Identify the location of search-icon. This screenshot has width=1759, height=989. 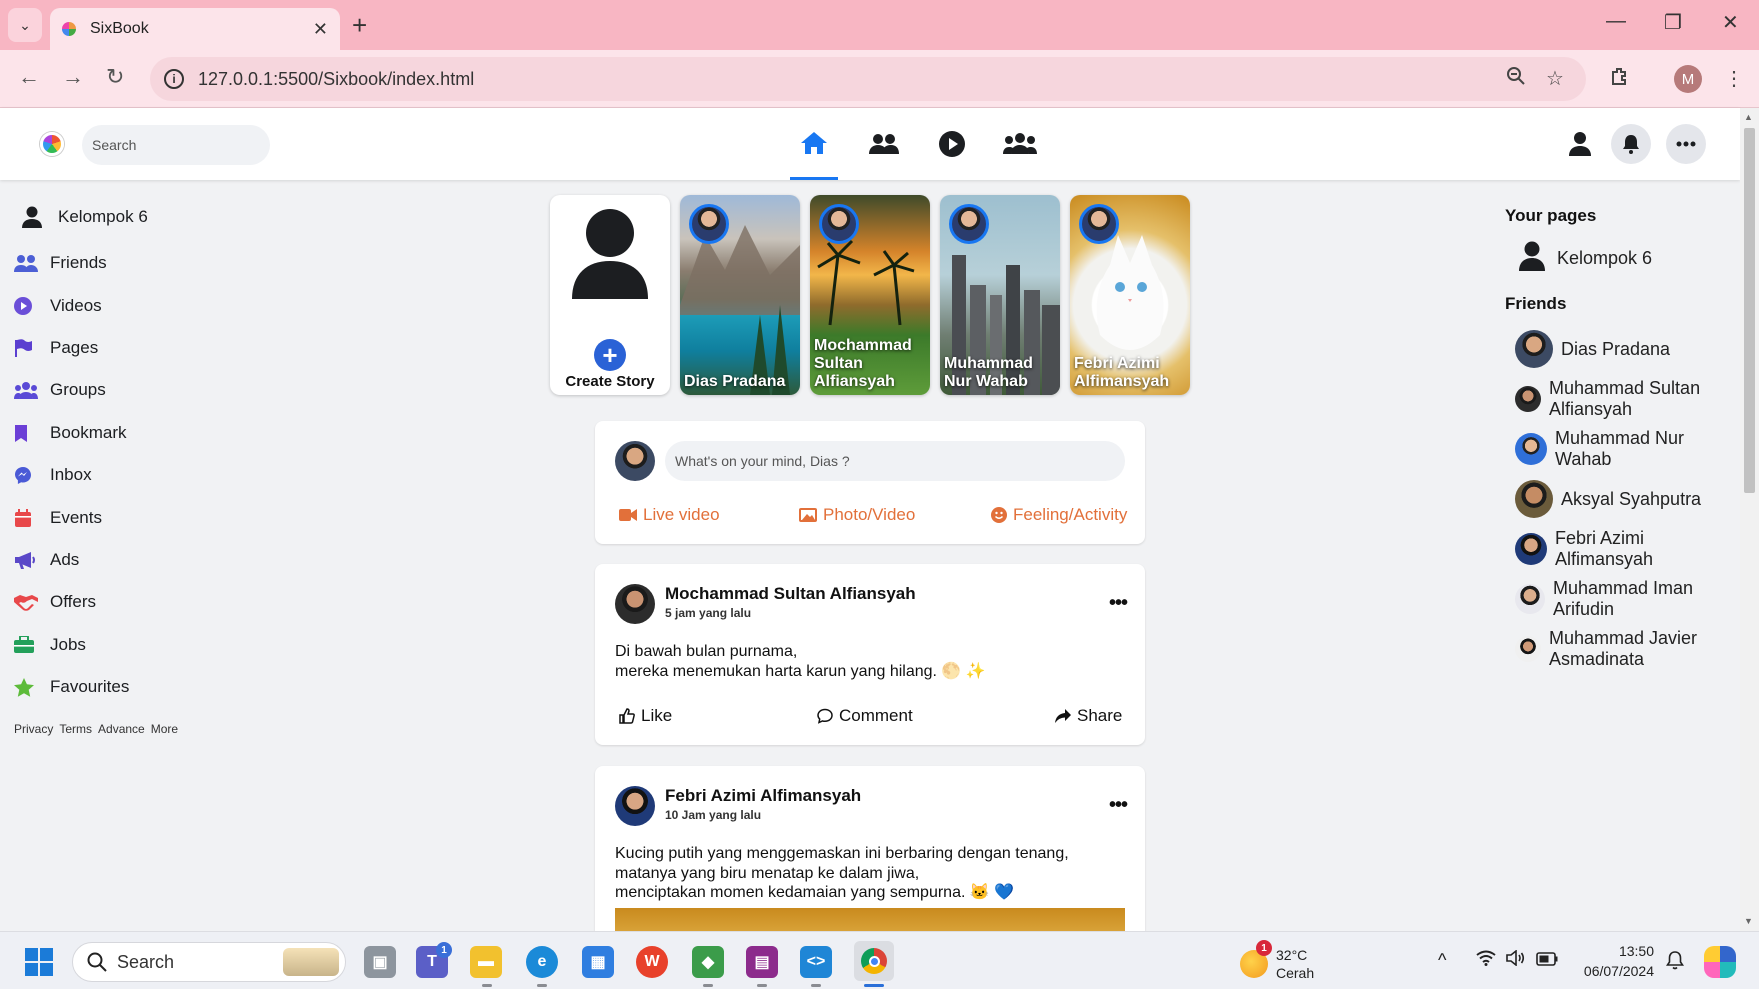
(97, 962).